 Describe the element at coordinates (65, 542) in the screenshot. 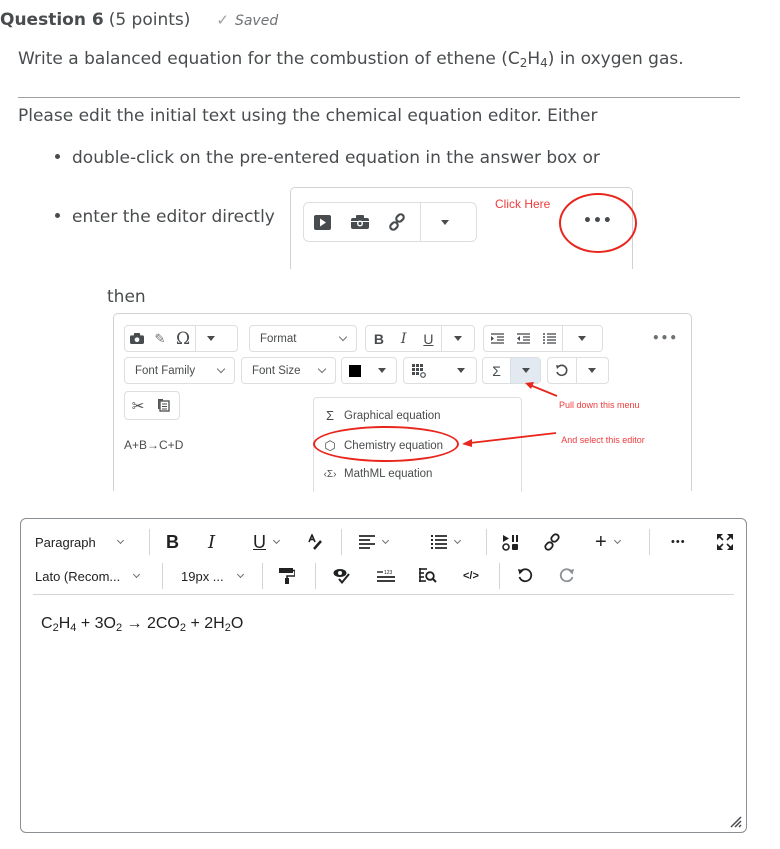

I see `block-format-label: Paragraph` at that location.